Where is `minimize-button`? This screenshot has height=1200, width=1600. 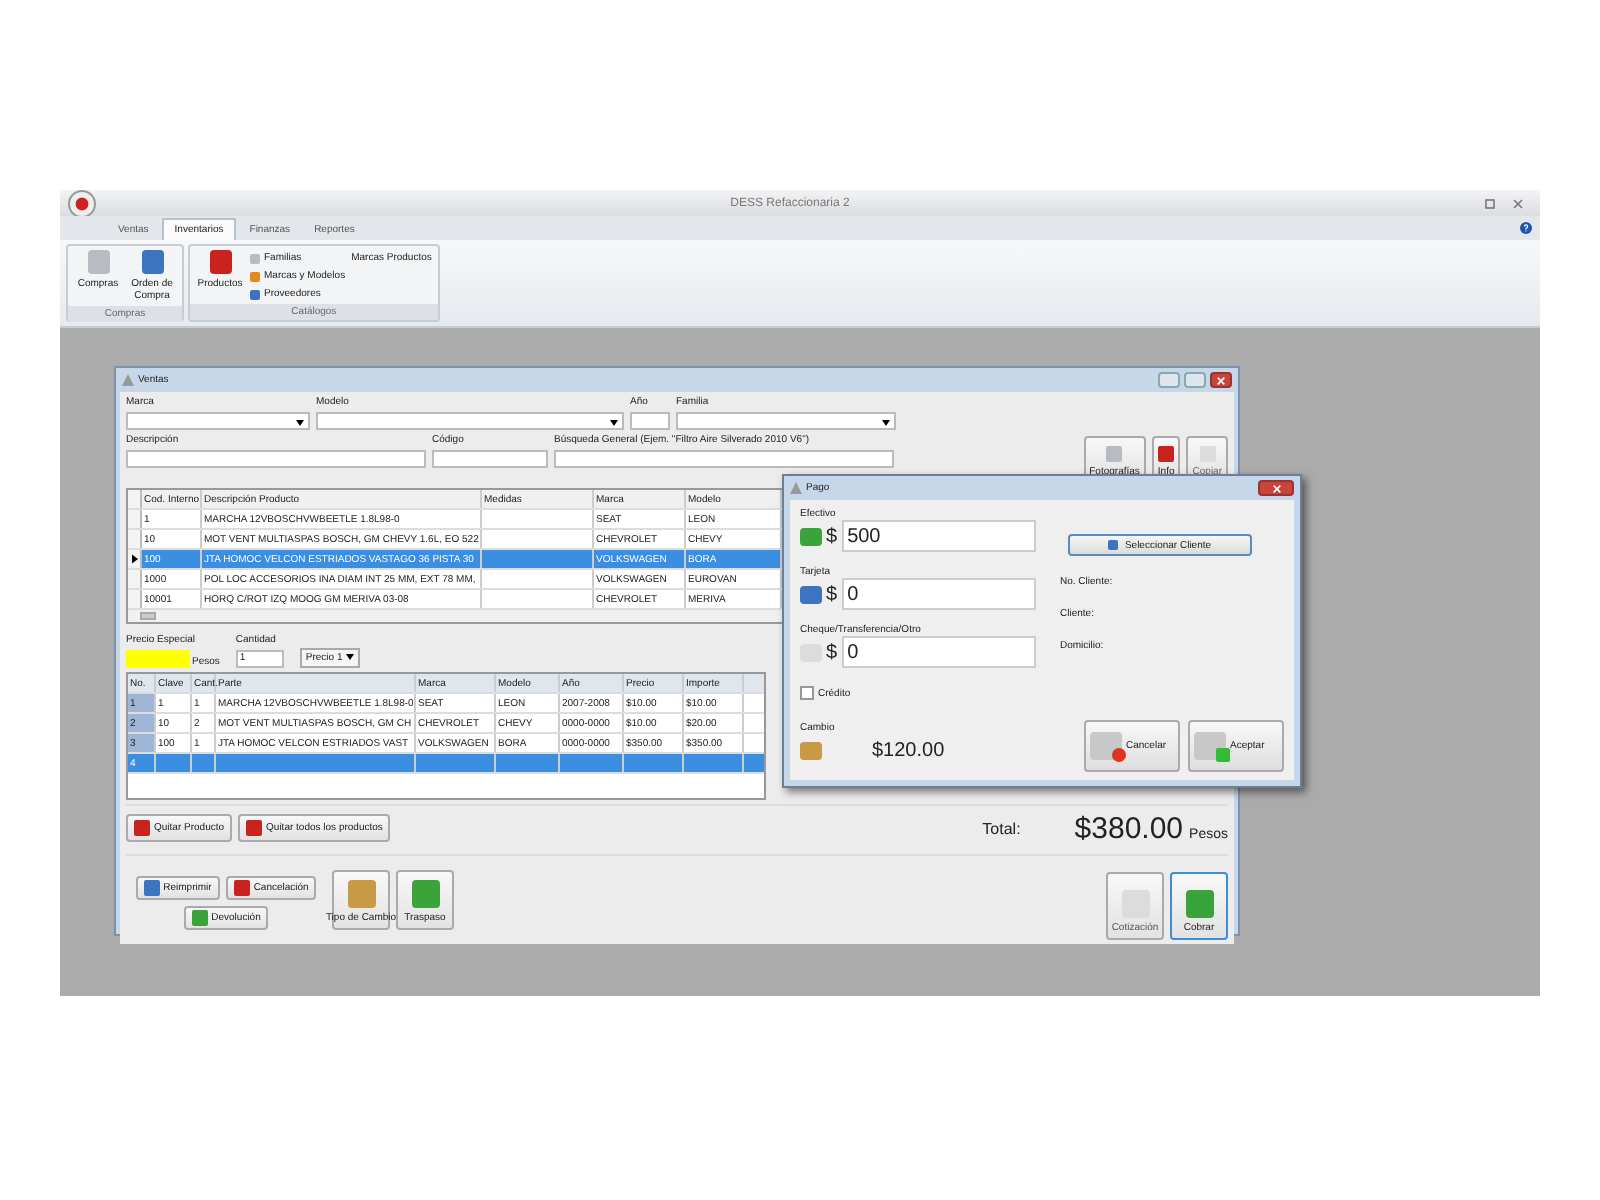 minimize-button is located at coordinates (1169, 380).